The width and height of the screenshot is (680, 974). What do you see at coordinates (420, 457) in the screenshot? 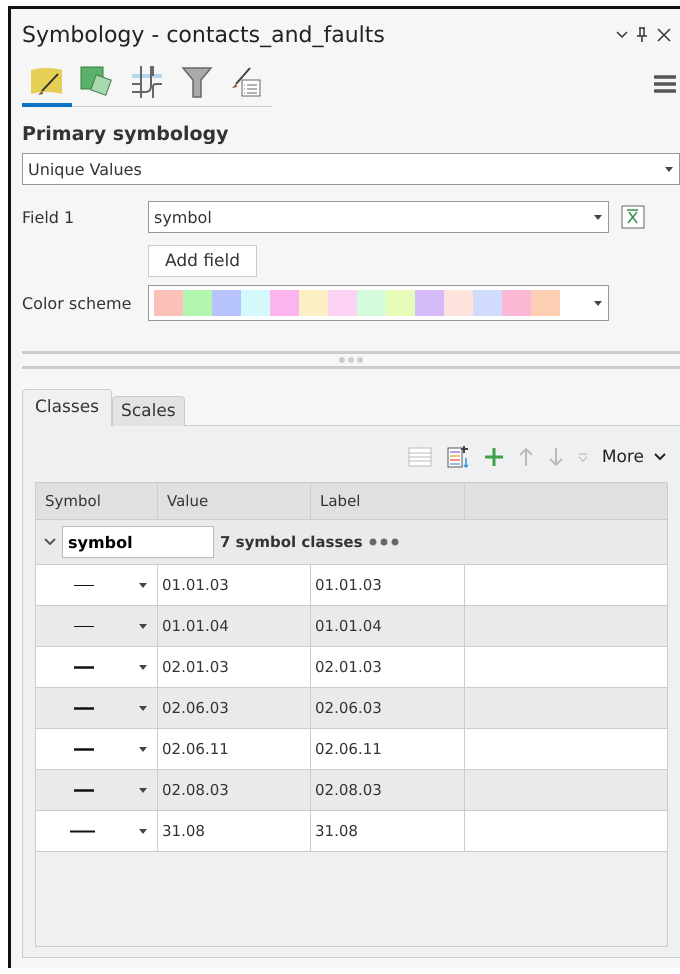
I see `list-icon` at bounding box center [420, 457].